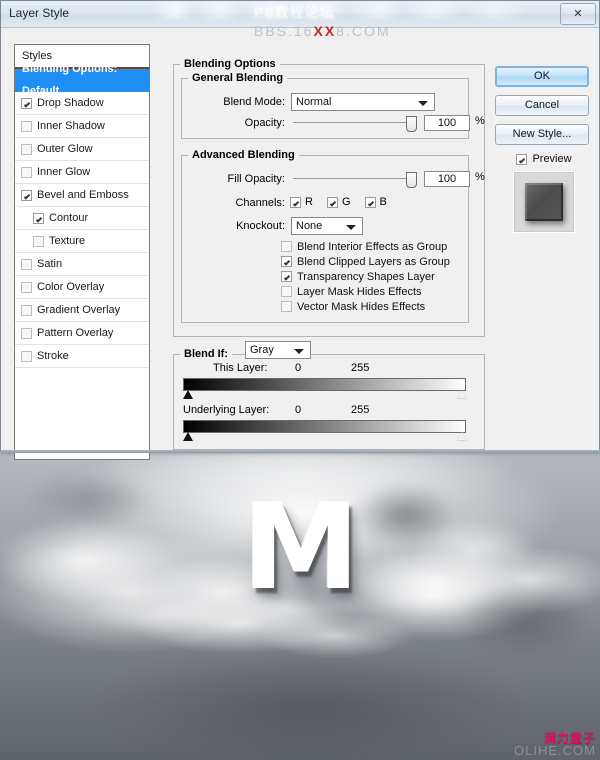 This screenshot has height=760, width=600. What do you see at coordinates (462, 436) in the screenshot?
I see `underlying-layer-white-stop` at bounding box center [462, 436].